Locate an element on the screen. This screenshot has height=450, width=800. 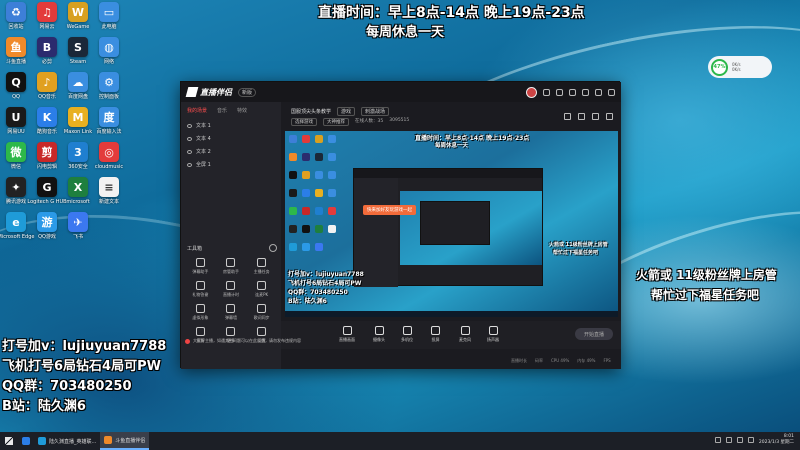
desktop-icon-label: QQ is located at coordinates (16, 97).